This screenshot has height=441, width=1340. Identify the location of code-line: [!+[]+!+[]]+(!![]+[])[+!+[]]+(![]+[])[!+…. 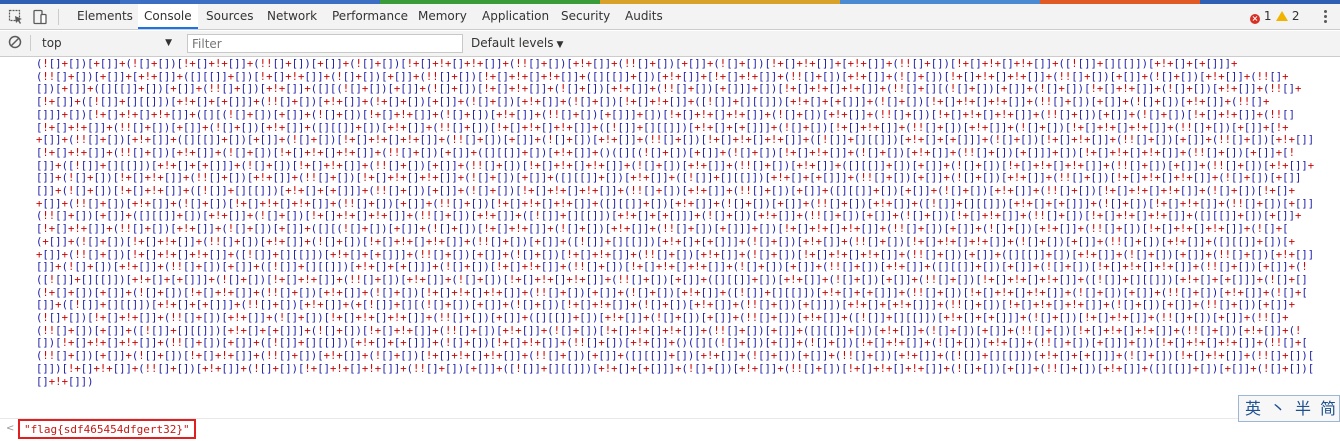
(665, 152).